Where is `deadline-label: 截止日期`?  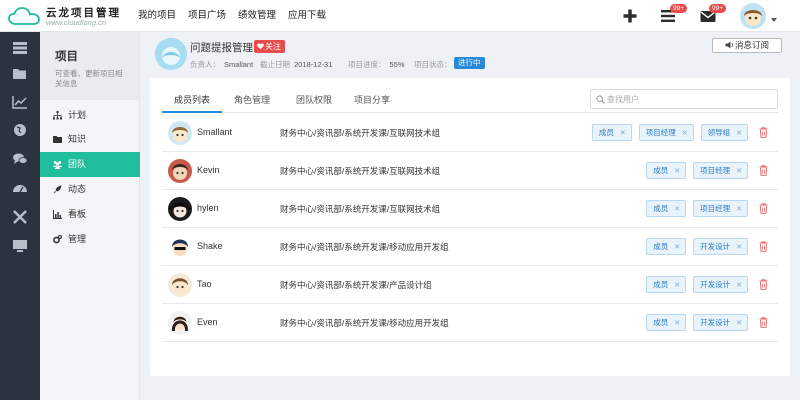
deadline-label: 截止日期 is located at coordinates (275, 64).